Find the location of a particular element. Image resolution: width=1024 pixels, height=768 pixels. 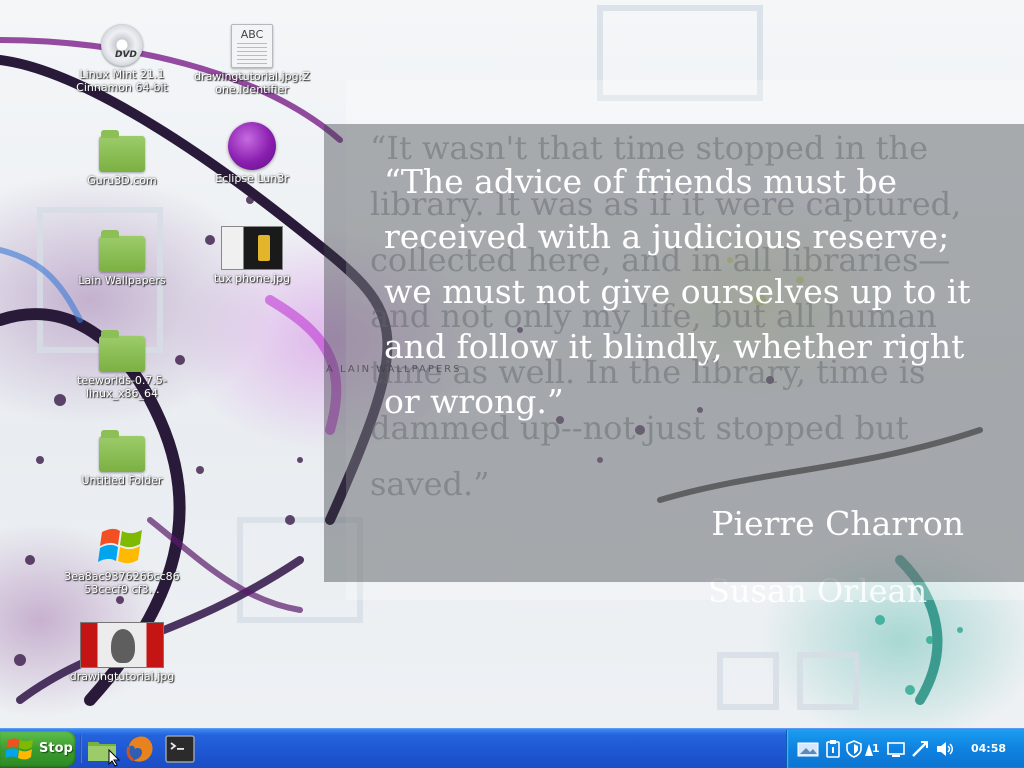

desktop-icon-linux-mint-dvd: DVD Linux Mint 21.1 Cinnamon 64-bit is located at coordinates (122, 59).